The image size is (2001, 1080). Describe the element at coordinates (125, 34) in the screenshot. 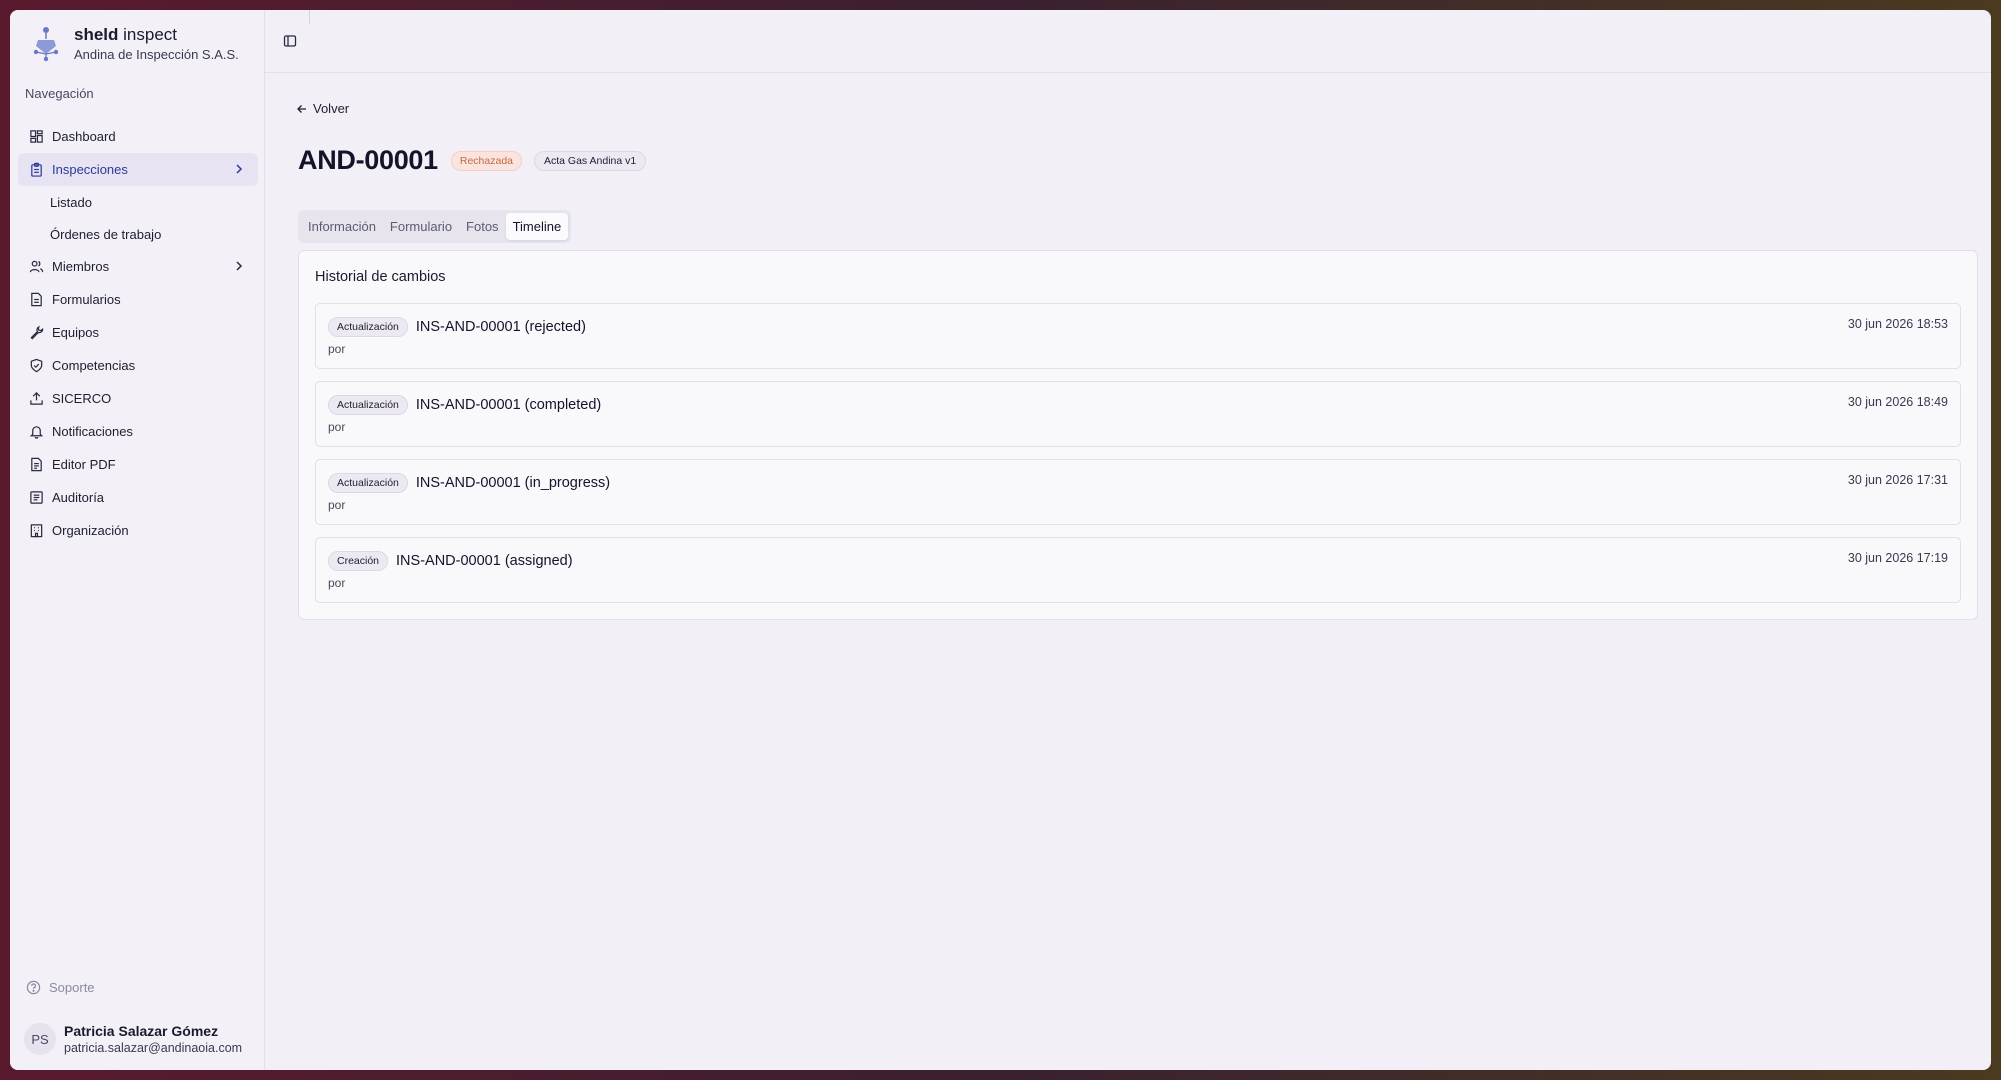

I see `brand-name: sheld inspect` at that location.